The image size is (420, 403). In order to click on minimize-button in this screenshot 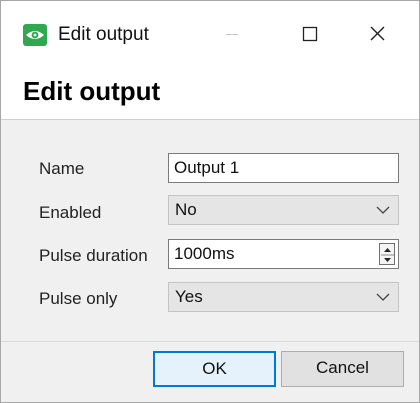, I will do `click(232, 34)`.